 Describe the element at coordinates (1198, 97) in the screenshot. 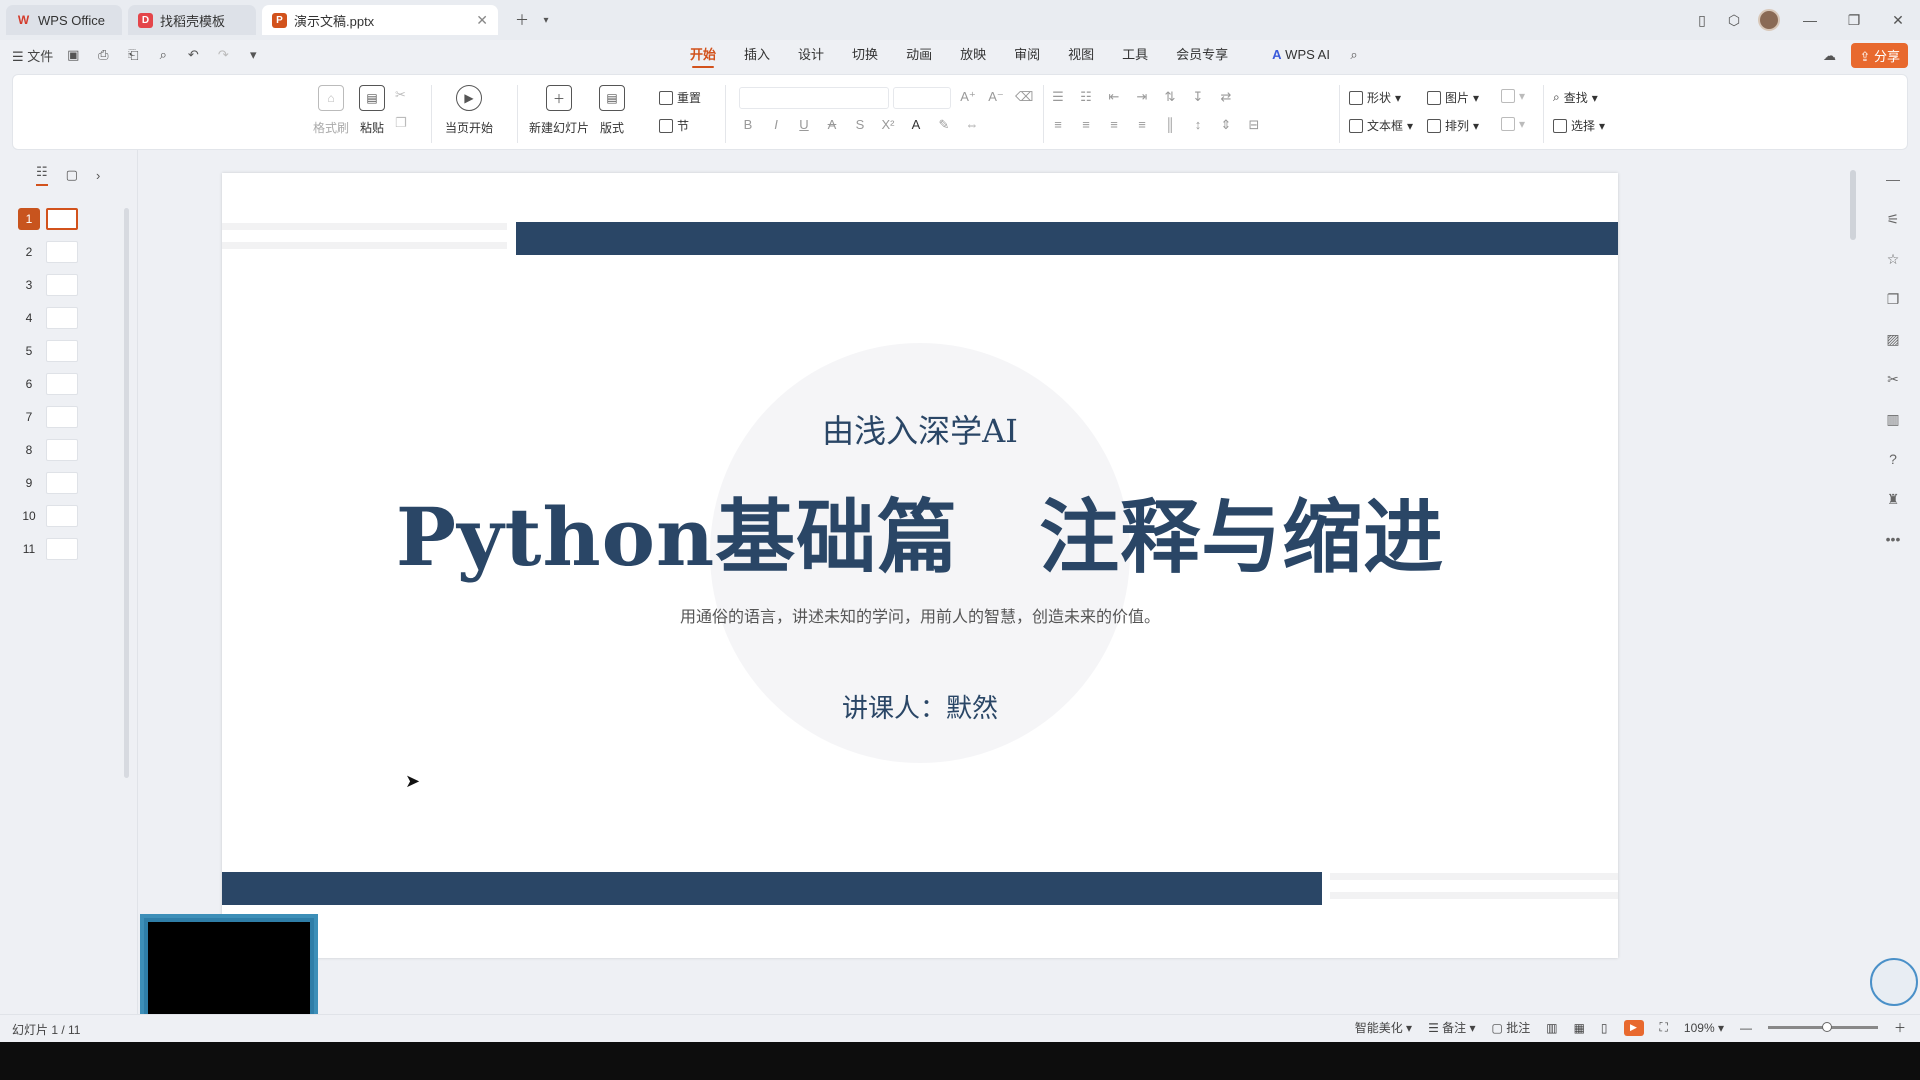

I see `sort-icon: ↧` at that location.